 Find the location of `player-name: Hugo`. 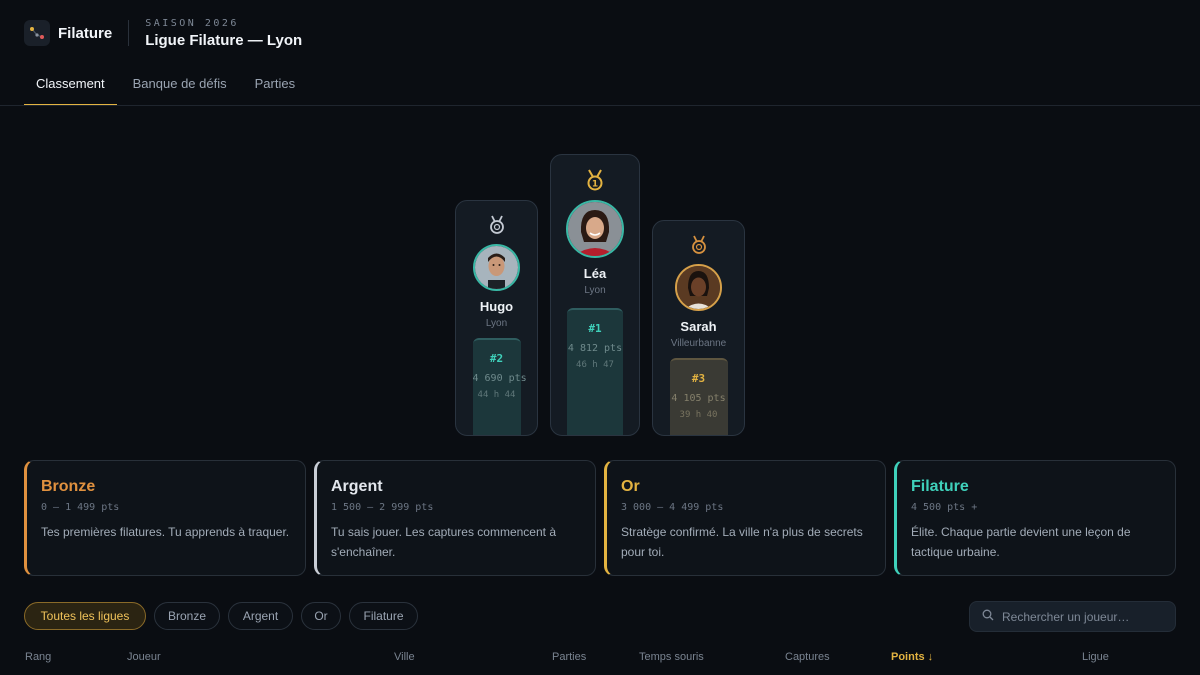

player-name: Hugo is located at coordinates (496, 306).